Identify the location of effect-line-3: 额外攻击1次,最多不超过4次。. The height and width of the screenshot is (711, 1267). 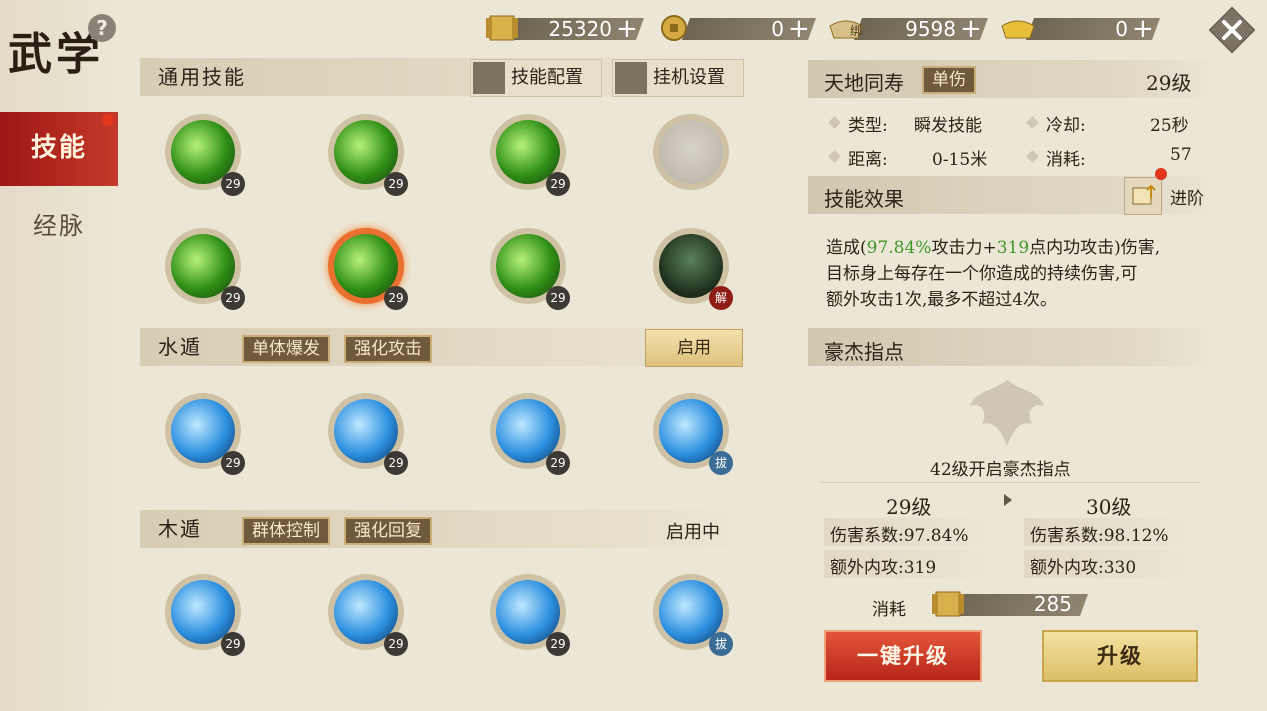
(942, 300).